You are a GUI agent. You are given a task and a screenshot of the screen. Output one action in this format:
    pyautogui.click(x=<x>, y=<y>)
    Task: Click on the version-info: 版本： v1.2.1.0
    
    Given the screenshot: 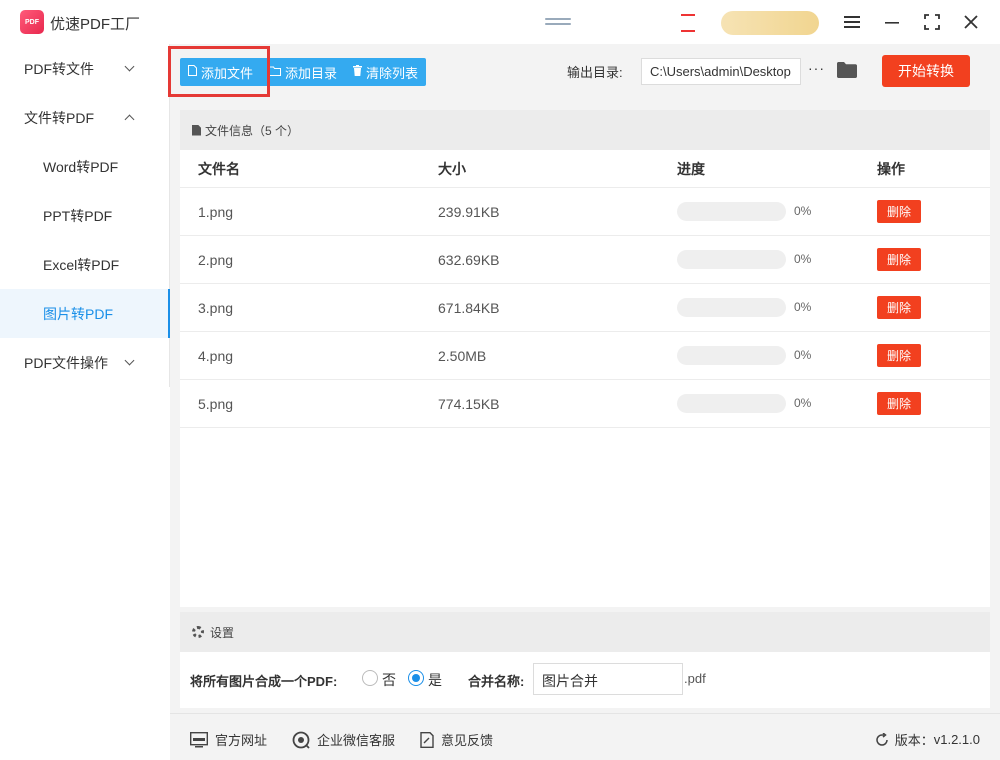 What is the action you would take?
    pyautogui.click(x=927, y=739)
    